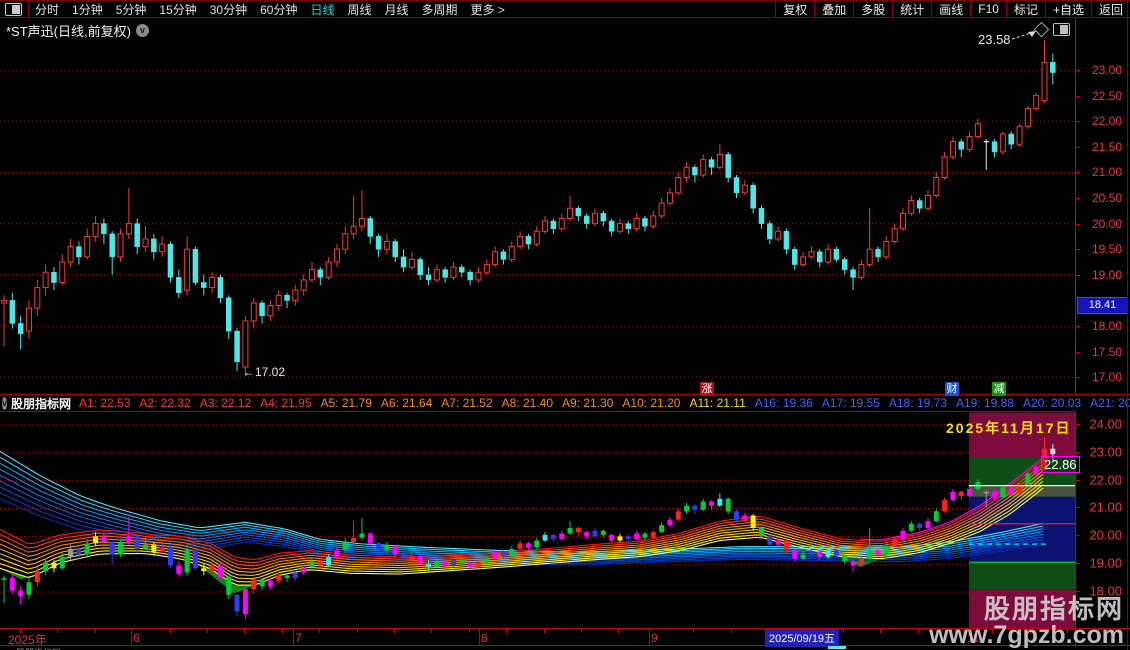  I want to click on button-+自选: +自选, so click(1067, 9).